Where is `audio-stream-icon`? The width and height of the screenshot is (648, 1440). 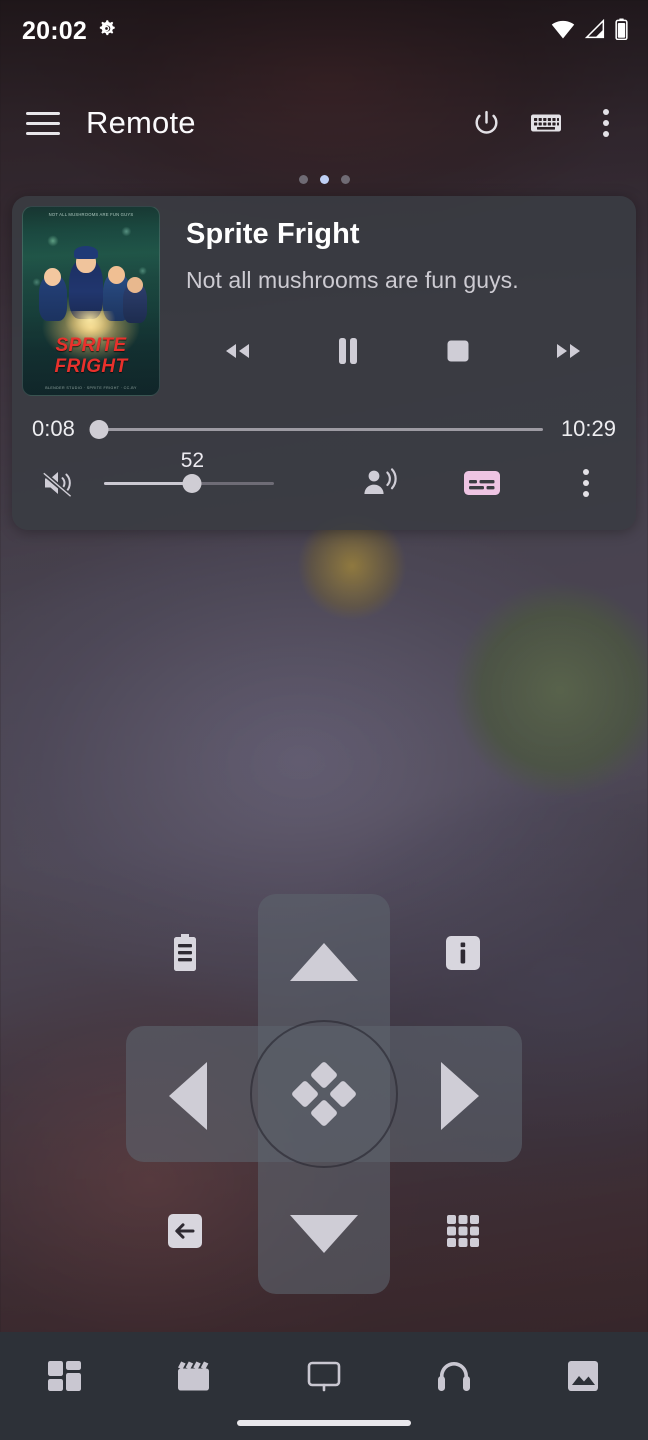 audio-stream-icon is located at coordinates (380, 483).